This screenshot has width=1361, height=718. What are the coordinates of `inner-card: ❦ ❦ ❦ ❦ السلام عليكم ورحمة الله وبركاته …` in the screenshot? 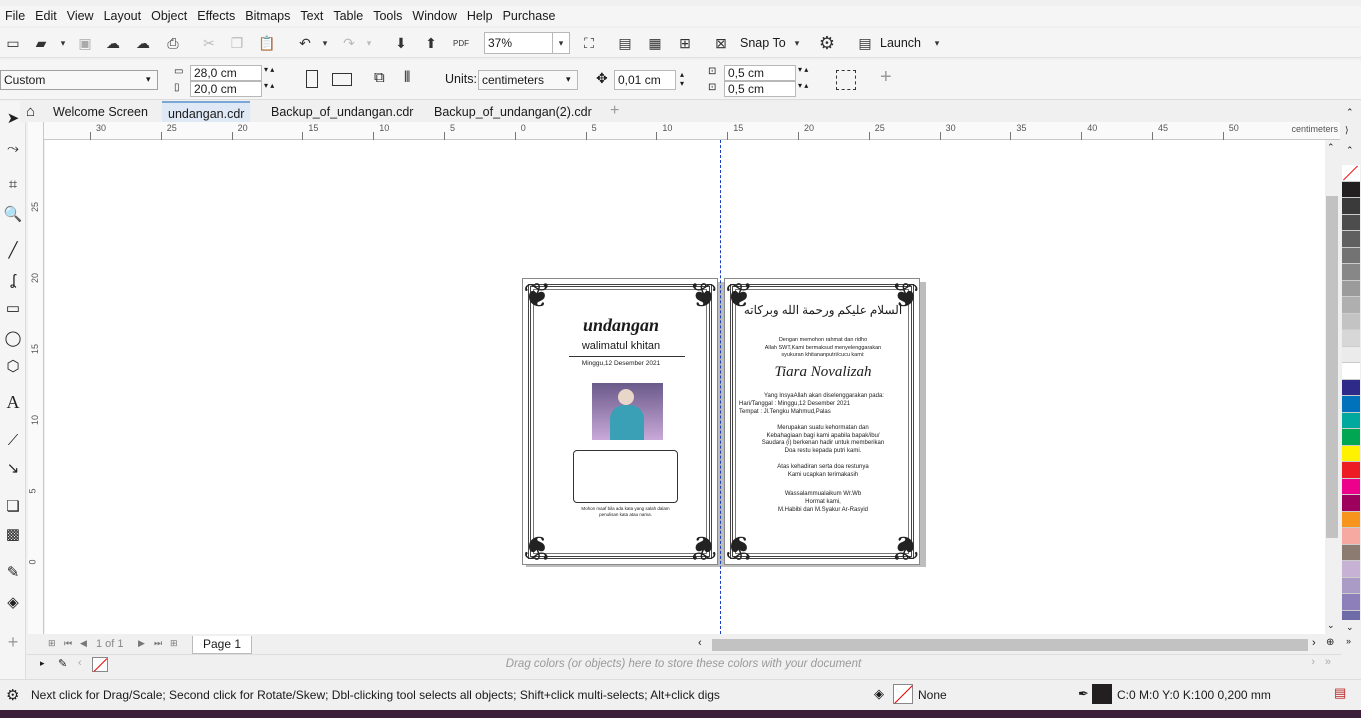 It's located at (822, 421).